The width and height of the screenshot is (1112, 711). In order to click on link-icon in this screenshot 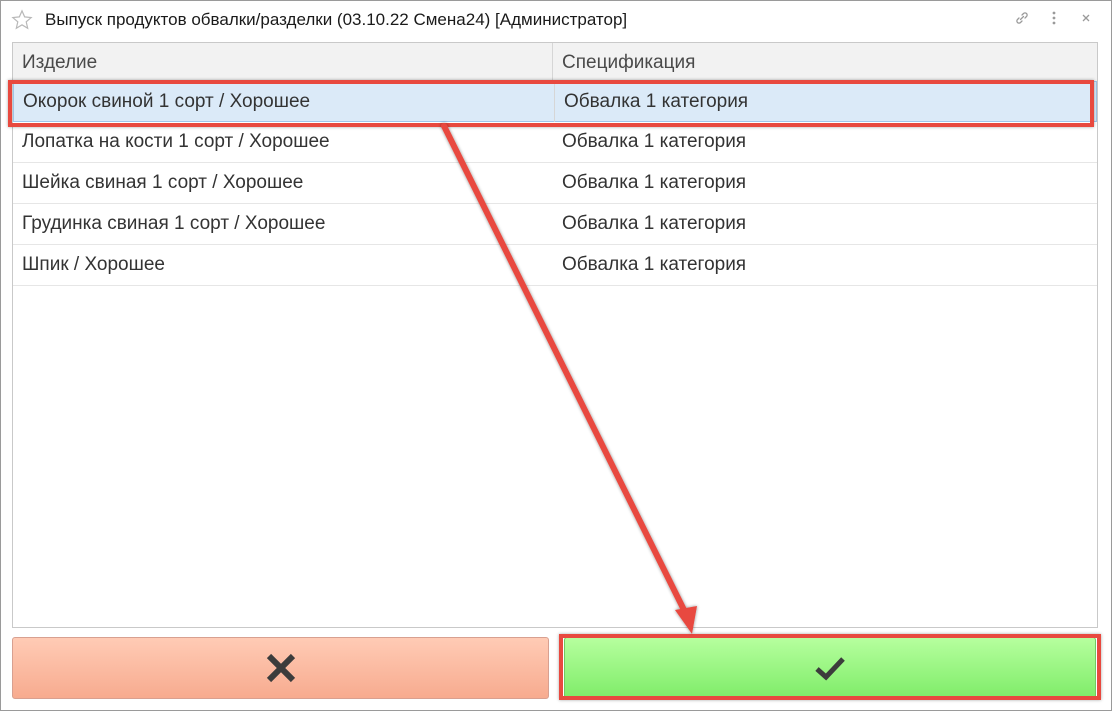, I will do `click(1022, 19)`.